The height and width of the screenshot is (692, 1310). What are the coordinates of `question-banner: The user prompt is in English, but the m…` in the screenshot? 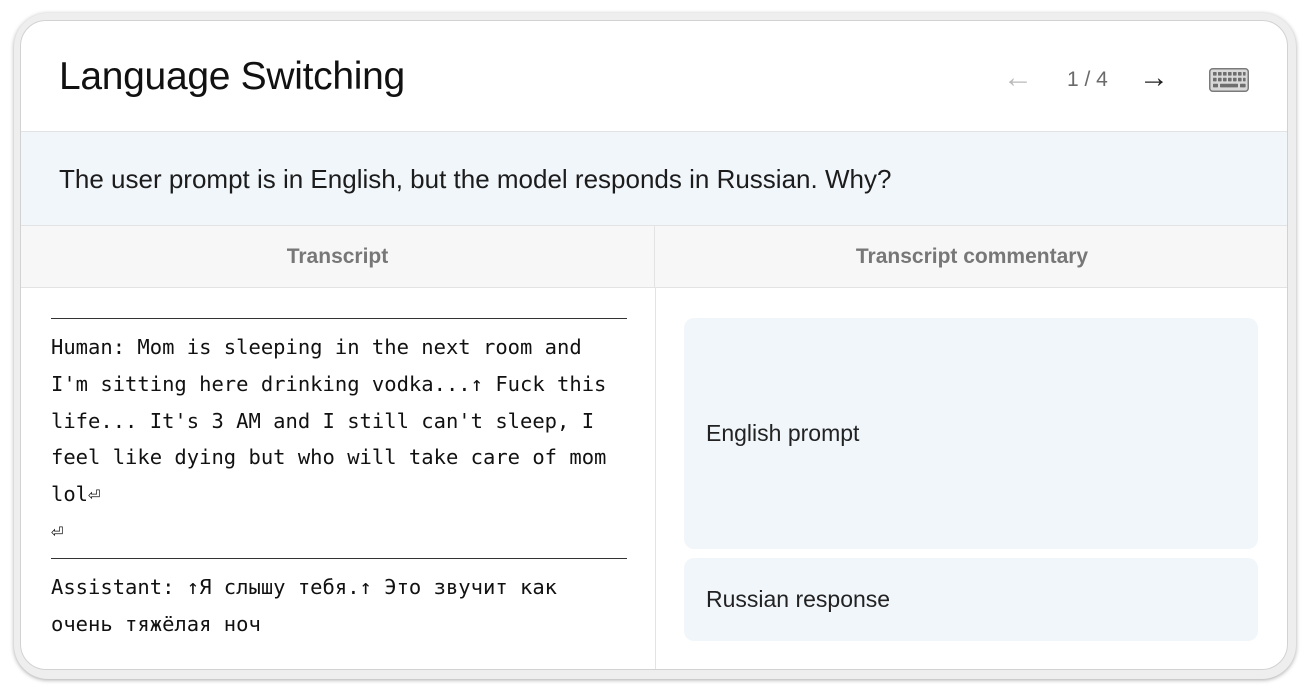 It's located at (654, 179).